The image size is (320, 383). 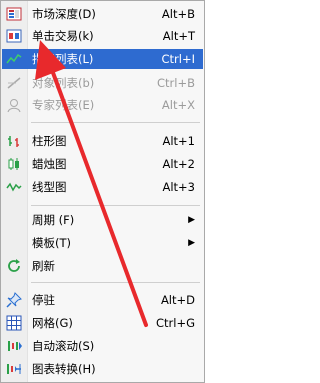 What do you see at coordinates (63, 36) in the screenshot?
I see `menu-item-label: 单击交易(k)` at bounding box center [63, 36].